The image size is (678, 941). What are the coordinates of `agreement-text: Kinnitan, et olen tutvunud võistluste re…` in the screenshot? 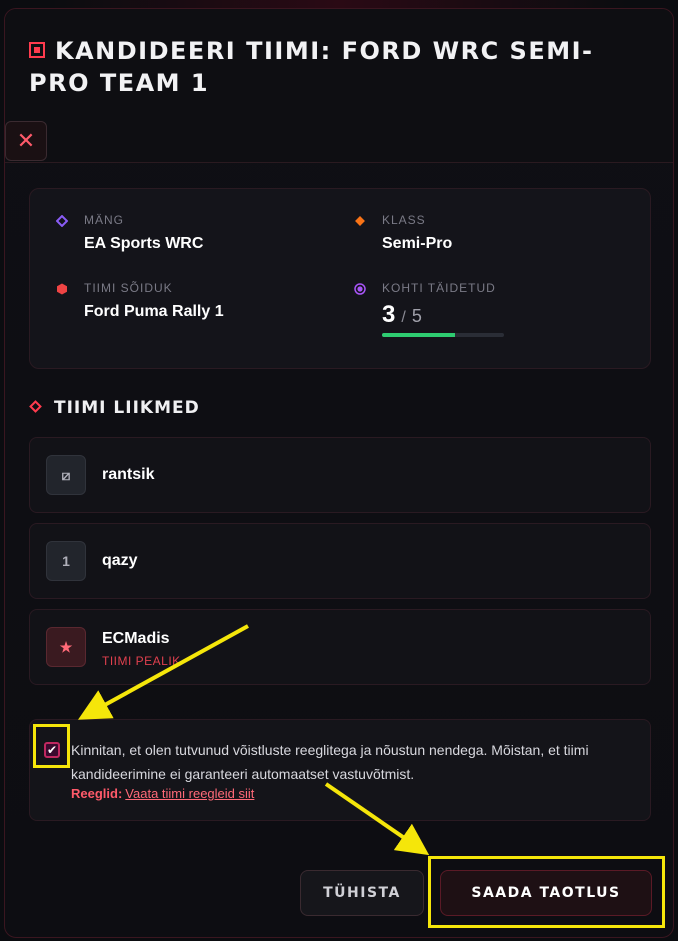 It's located at (330, 762).